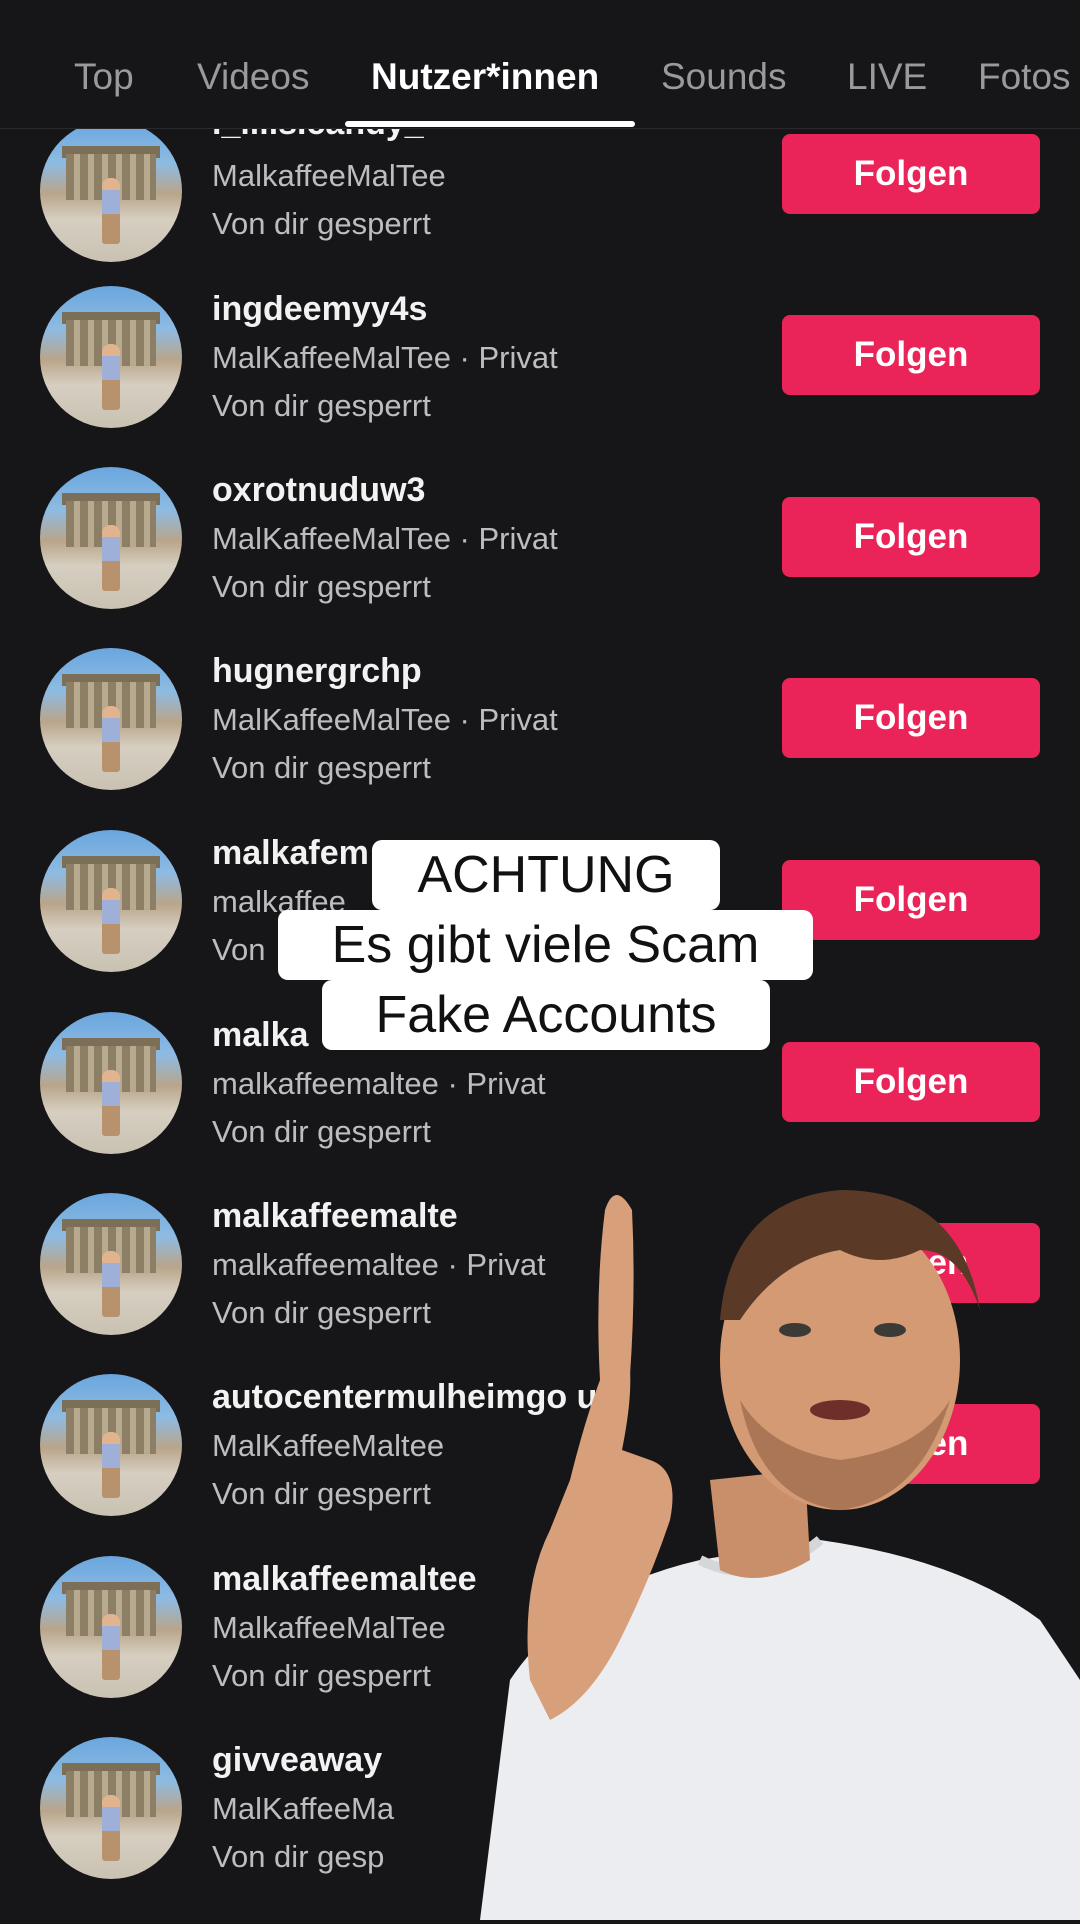  I want to click on user-subtitle: malkaffeemaltee · Privat, so click(379, 1083).